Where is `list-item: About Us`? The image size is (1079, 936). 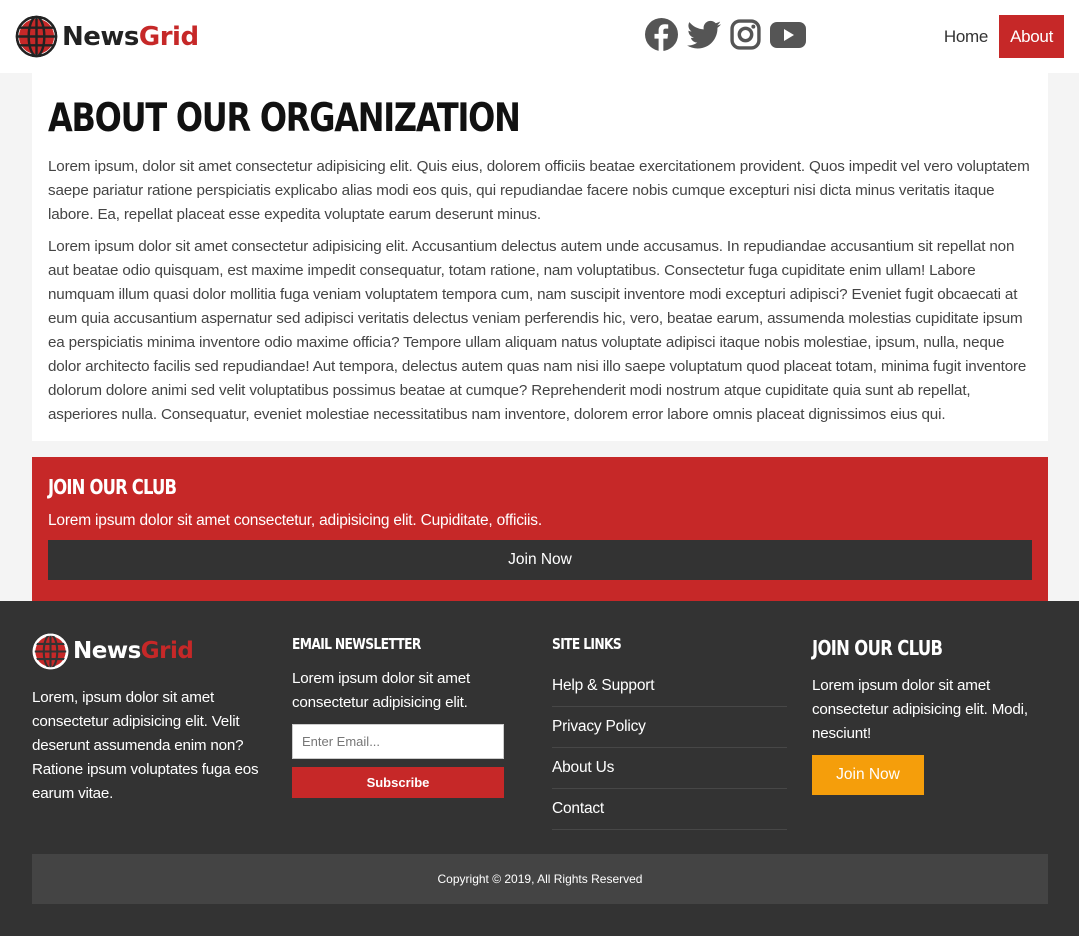
list-item: About Us is located at coordinates (669, 768).